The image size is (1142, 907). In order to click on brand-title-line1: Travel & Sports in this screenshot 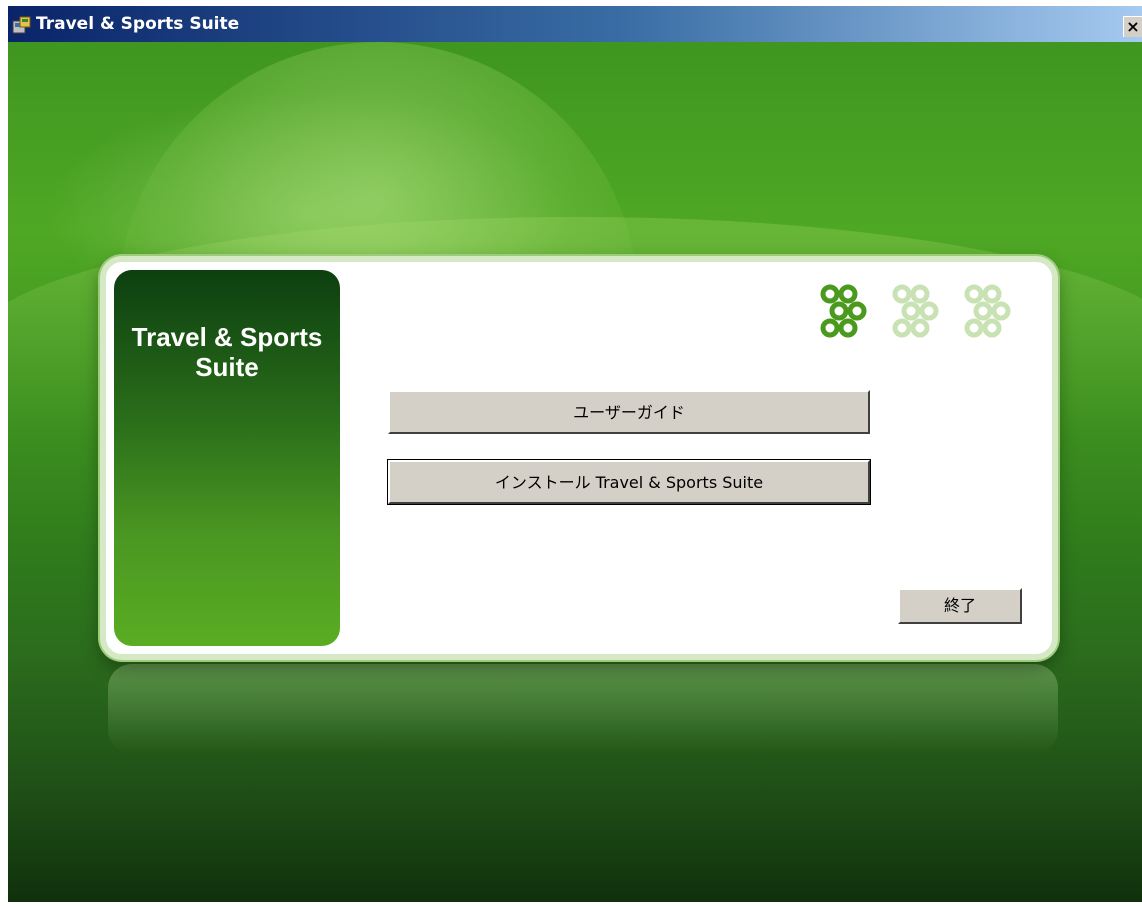, I will do `click(227, 337)`.